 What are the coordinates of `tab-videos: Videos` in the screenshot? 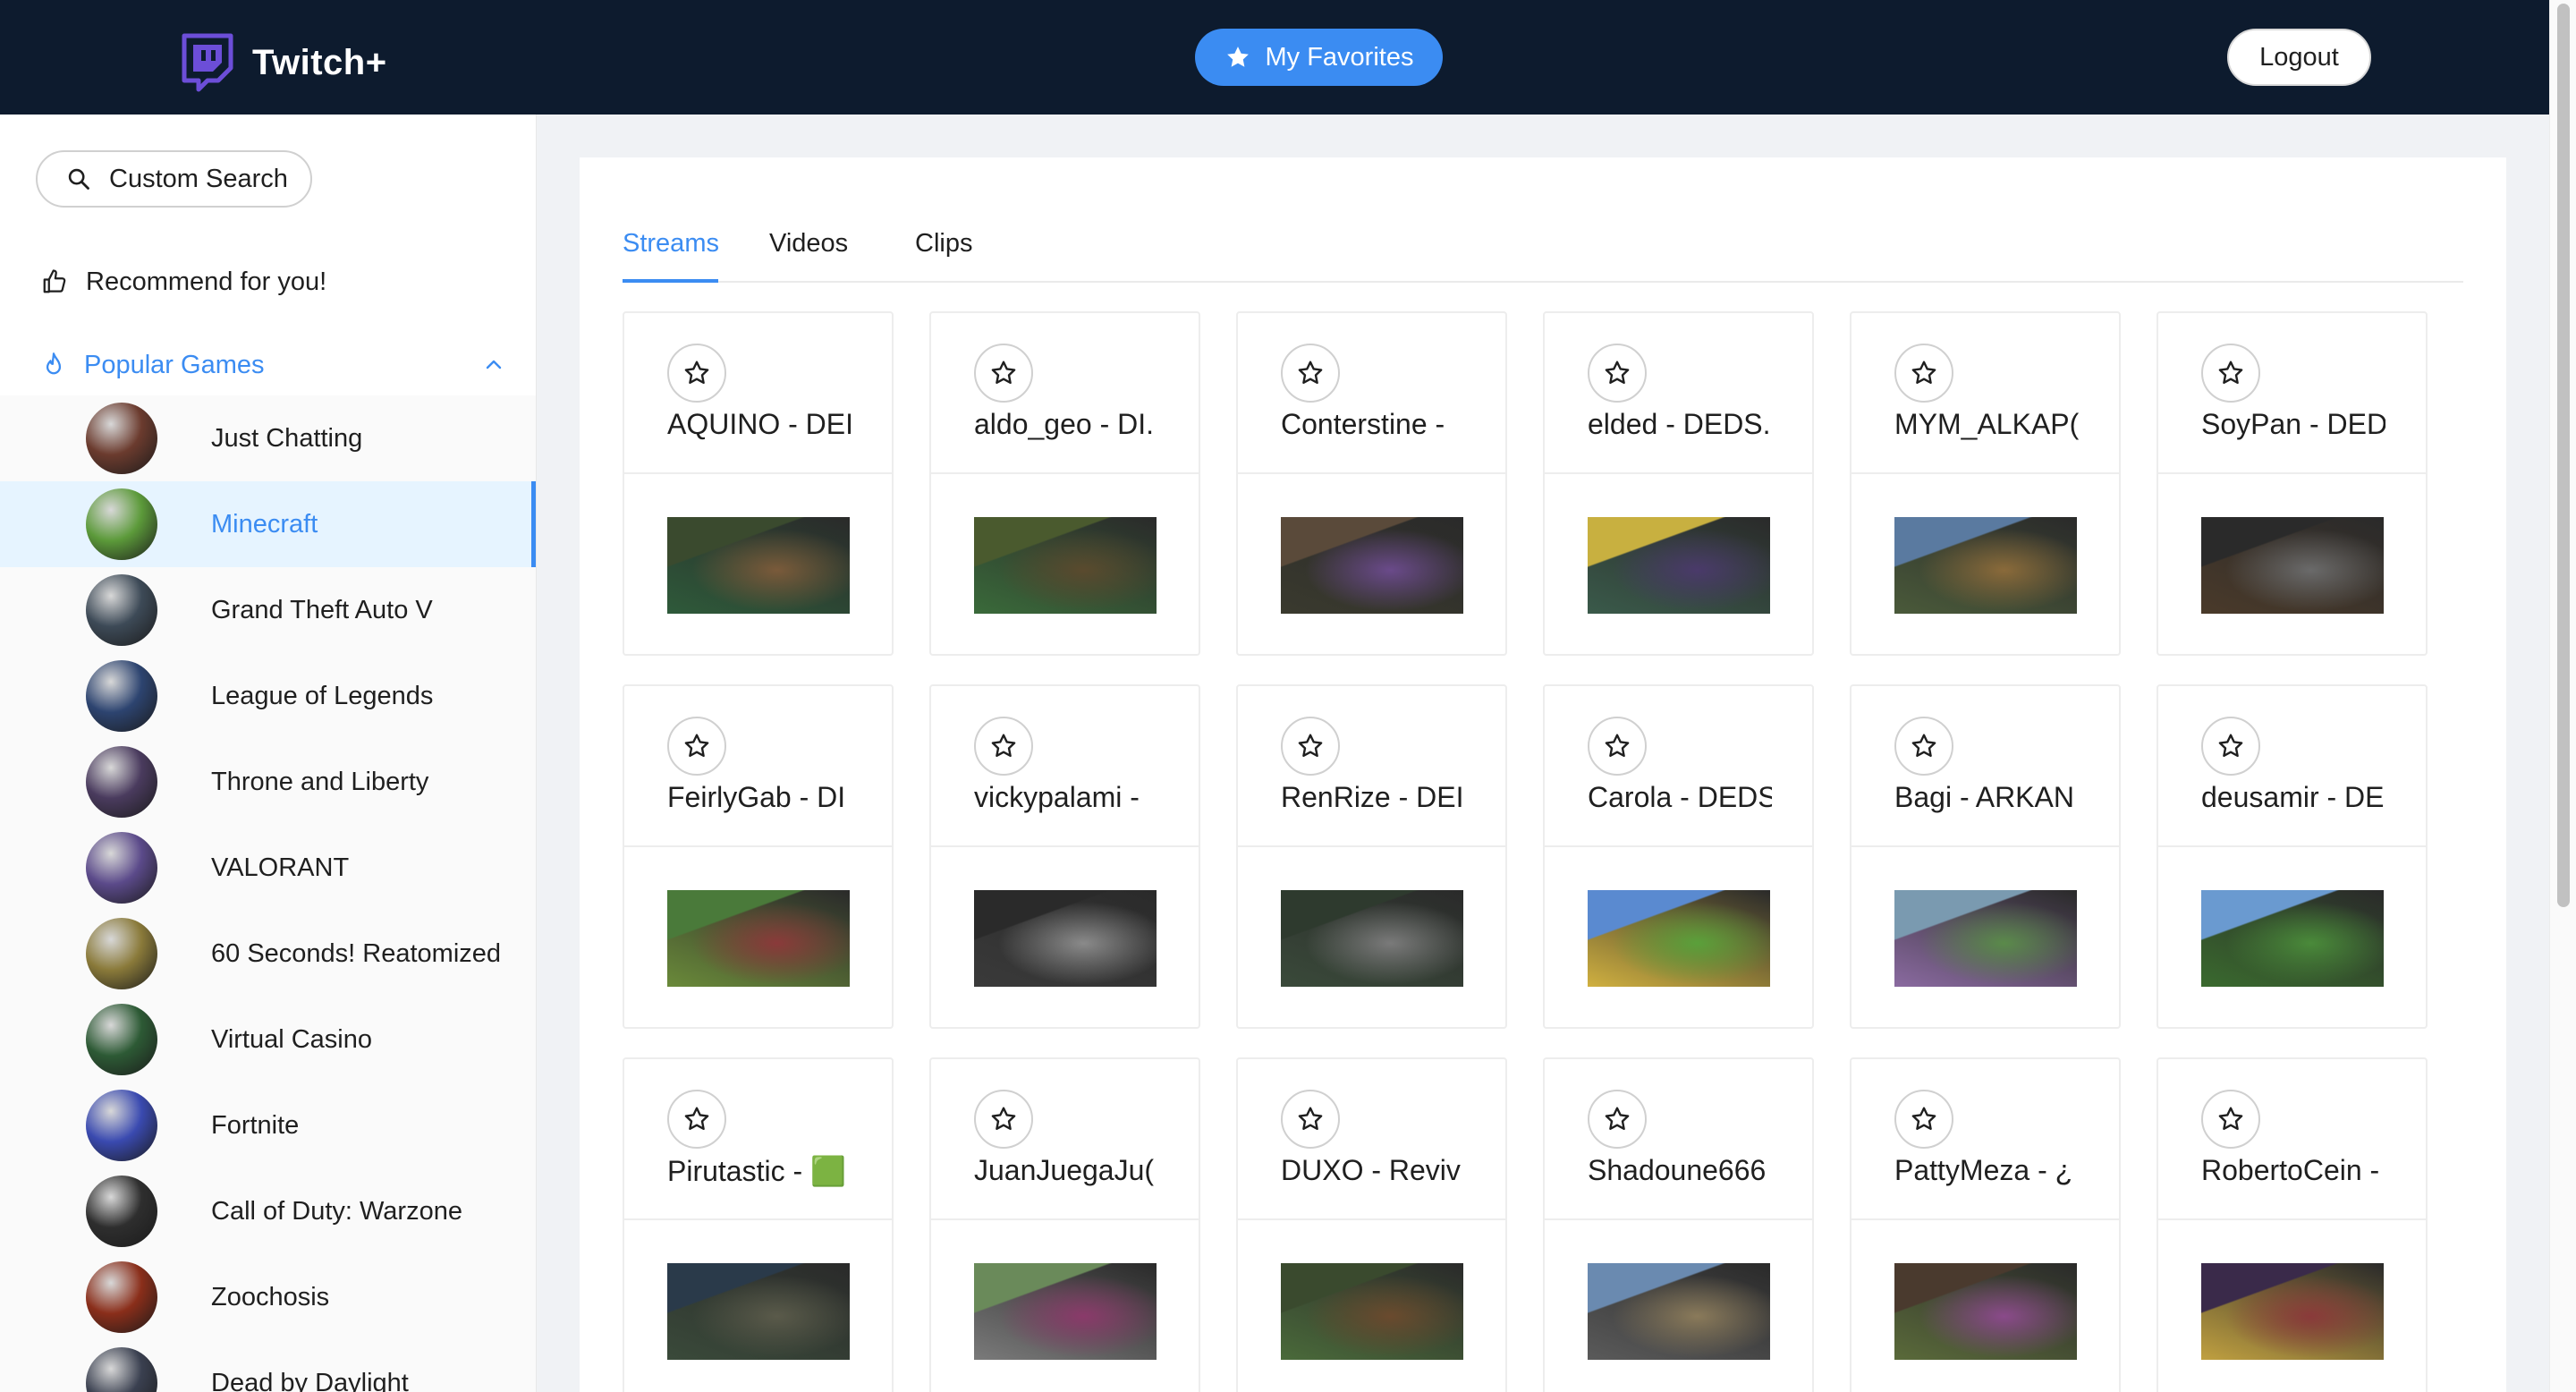 It's located at (808, 244).